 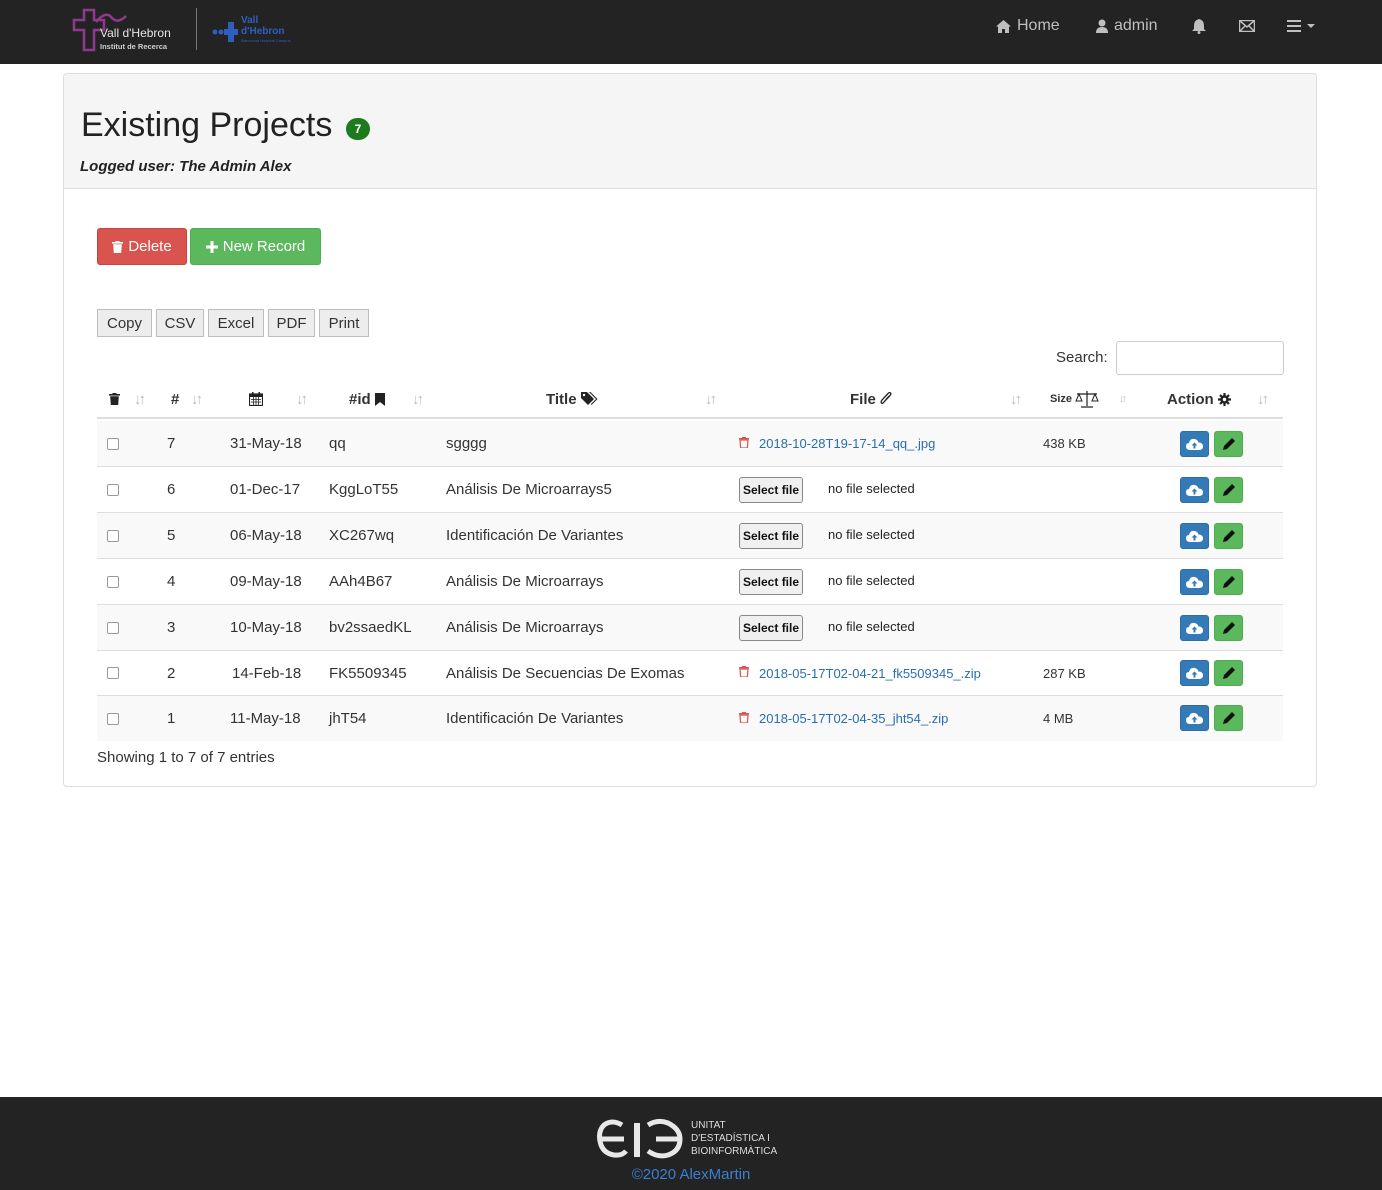 What do you see at coordinates (360, 399) in the screenshot?
I see `id-column-label: #id` at bounding box center [360, 399].